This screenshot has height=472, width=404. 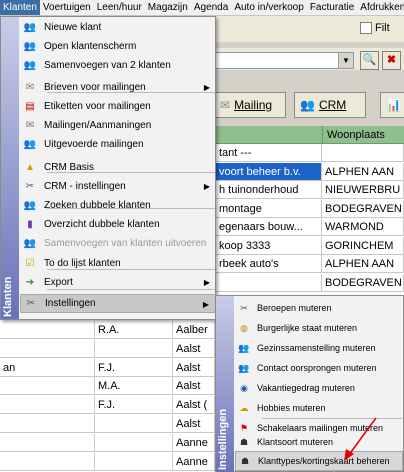 What do you see at coordinates (134, 330) in the screenshot?
I see `grid-cell: R.A.` at bounding box center [134, 330].